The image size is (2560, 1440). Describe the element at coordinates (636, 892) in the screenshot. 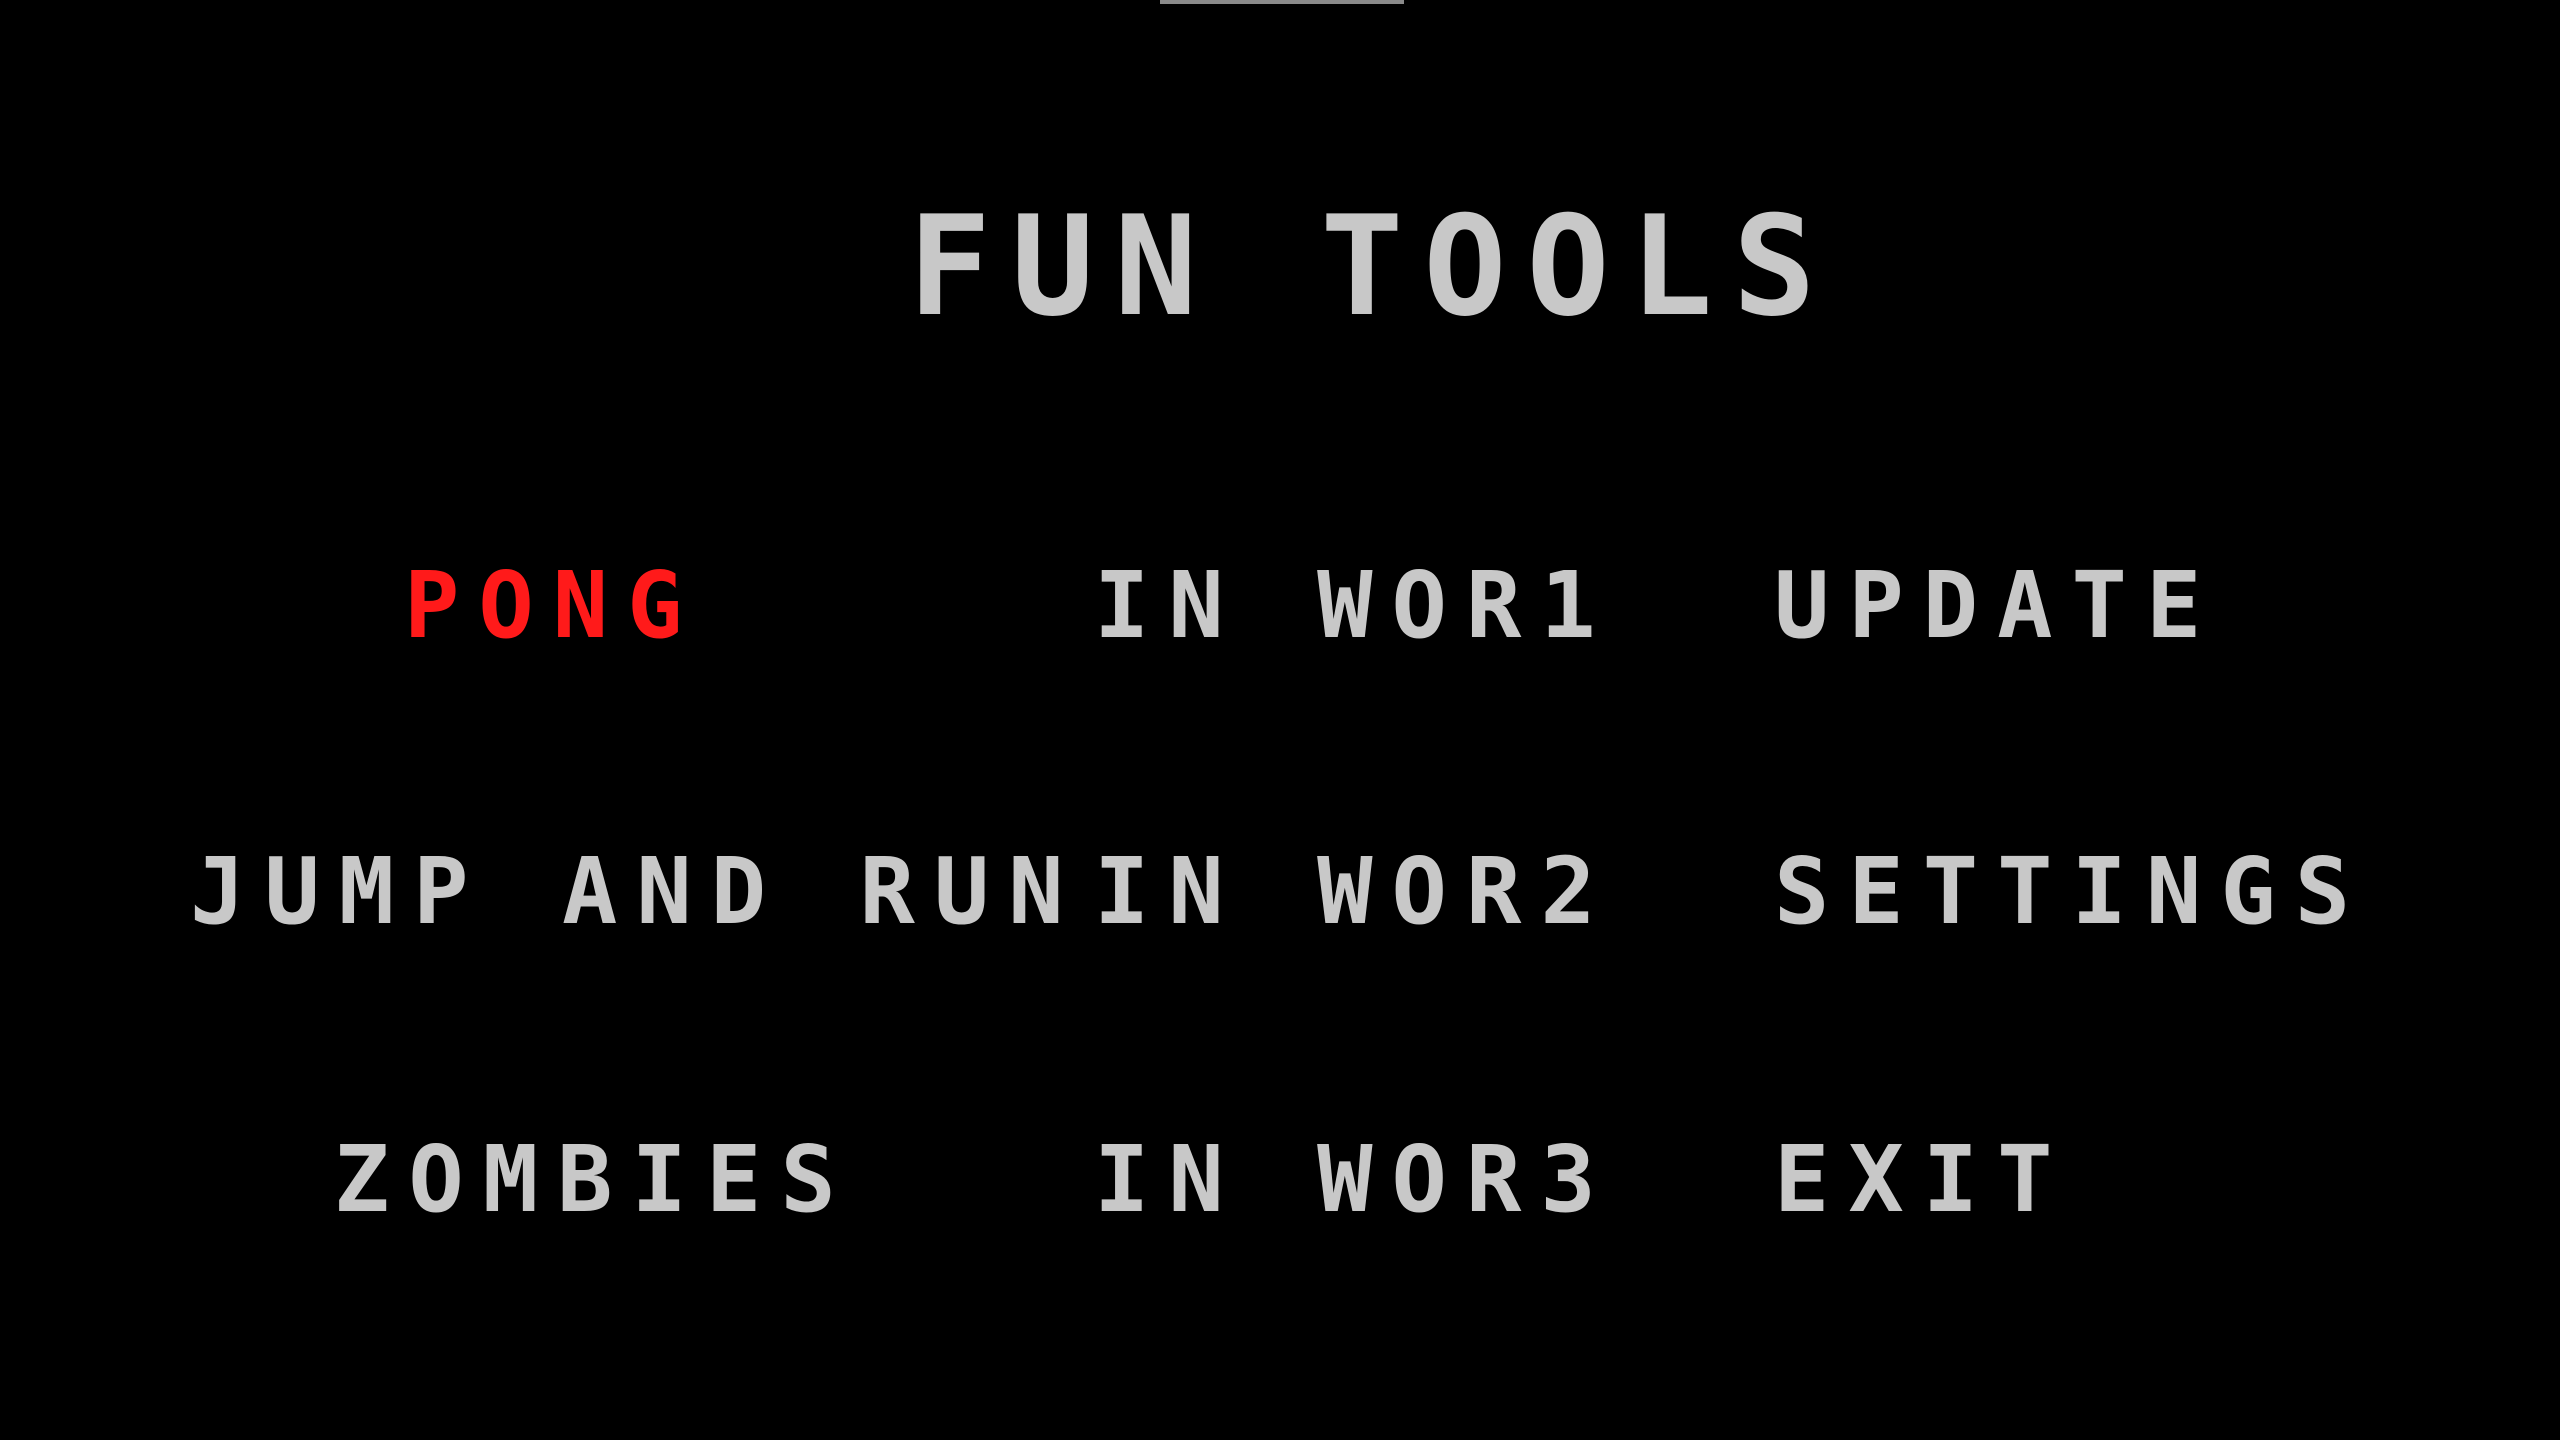

I see `menu-item-jump-and-run: JUMP AND RUN` at that location.